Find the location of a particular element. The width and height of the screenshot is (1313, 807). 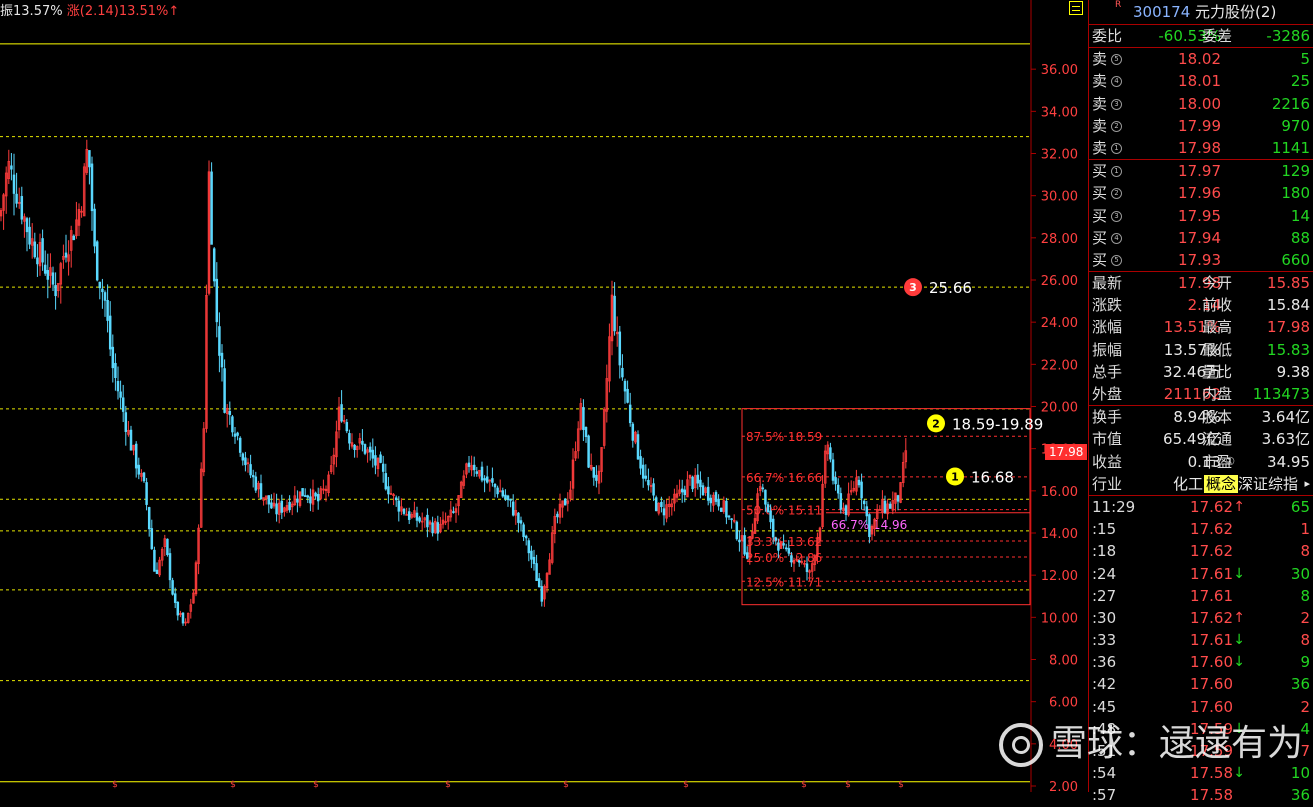

tick-row: :27 17.61 8 is located at coordinates (1201, 595).